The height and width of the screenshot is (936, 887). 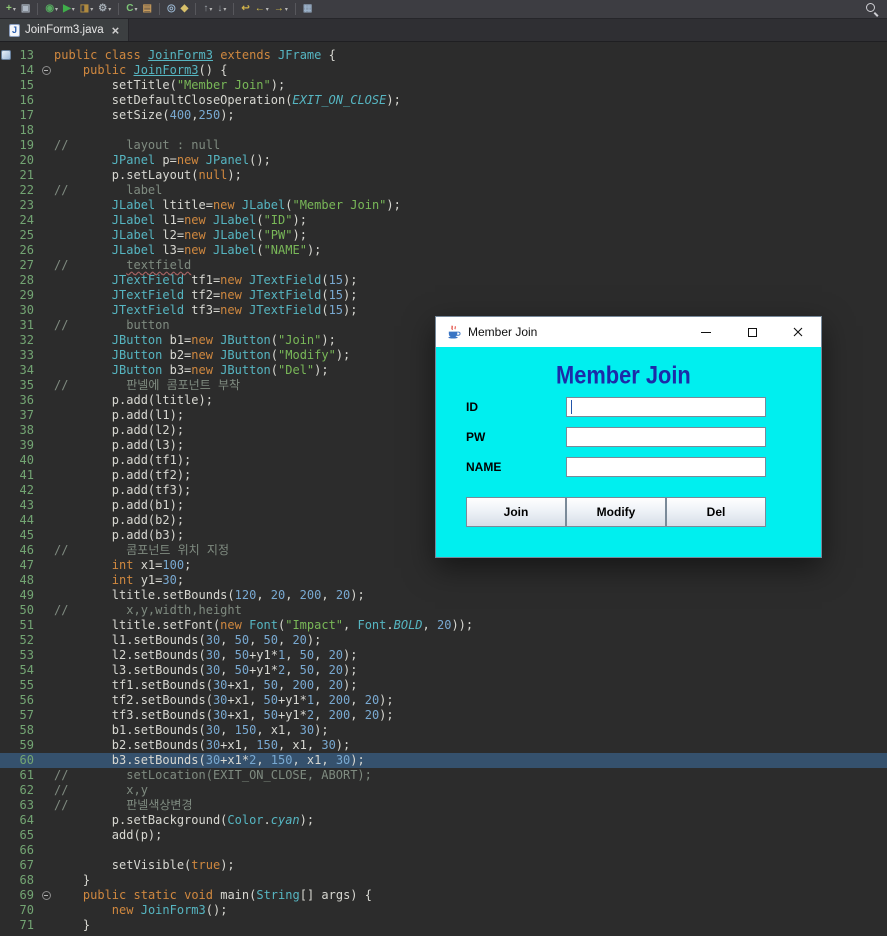 I want to click on code-line-65: 65 add(p);, so click(x=443, y=835).